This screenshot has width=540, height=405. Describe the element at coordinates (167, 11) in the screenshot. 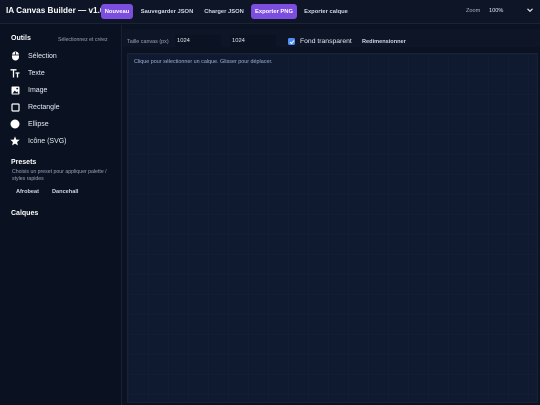

I see `save-json-button: Sauvegarder JSON` at that location.